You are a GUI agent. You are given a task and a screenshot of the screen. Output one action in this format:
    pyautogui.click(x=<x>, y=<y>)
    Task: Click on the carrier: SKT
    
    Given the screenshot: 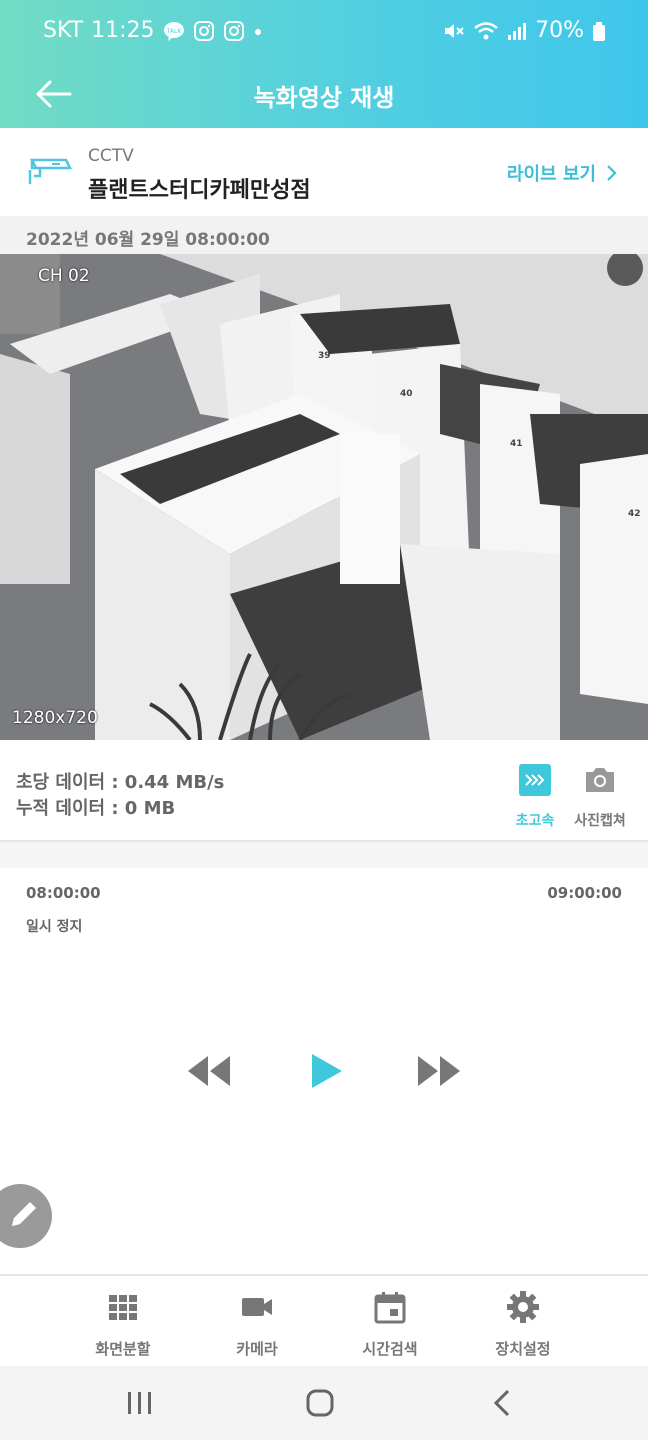 What is the action you would take?
    pyautogui.click(x=63, y=30)
    